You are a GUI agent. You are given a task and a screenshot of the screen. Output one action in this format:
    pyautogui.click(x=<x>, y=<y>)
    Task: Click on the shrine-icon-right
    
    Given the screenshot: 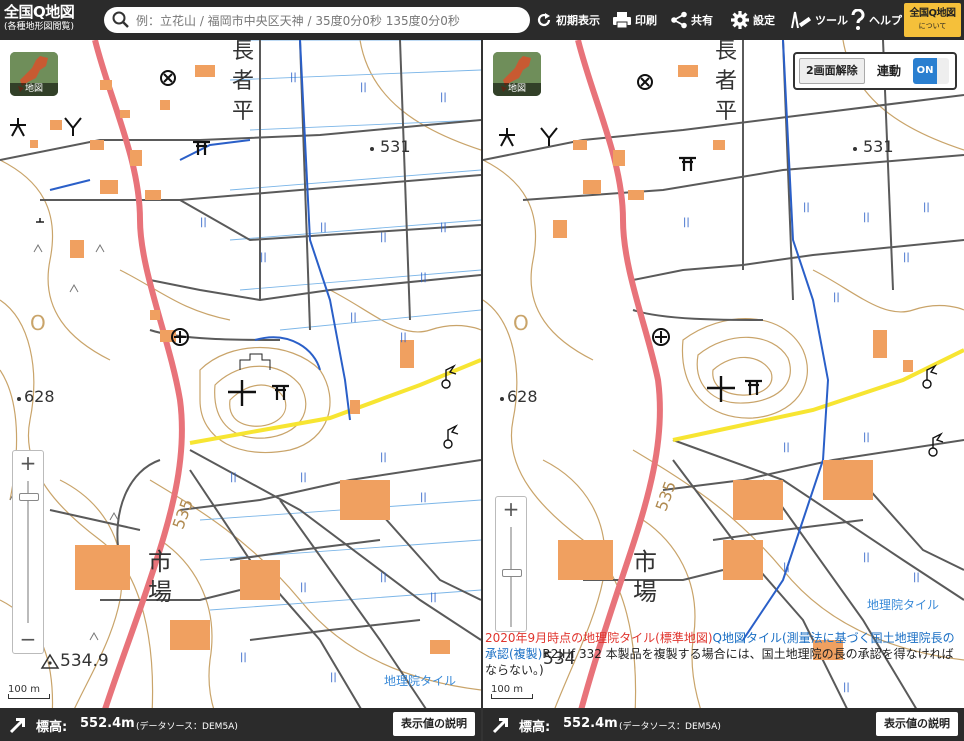 What is the action you would take?
    pyautogui.click(x=687, y=163)
    